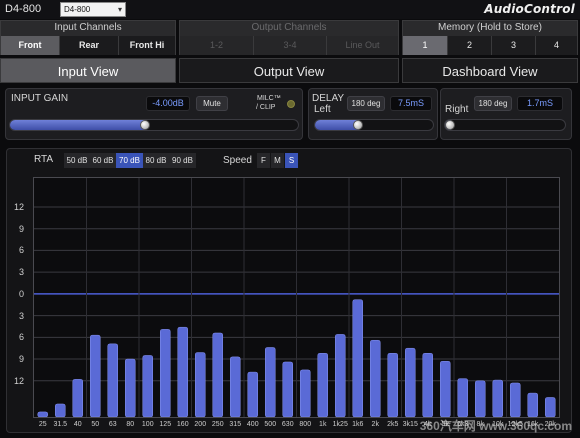 The height and width of the screenshot is (438, 580). What do you see at coordinates (103, 160) in the screenshot?
I see `rta-range-60db: 60 dB` at bounding box center [103, 160].